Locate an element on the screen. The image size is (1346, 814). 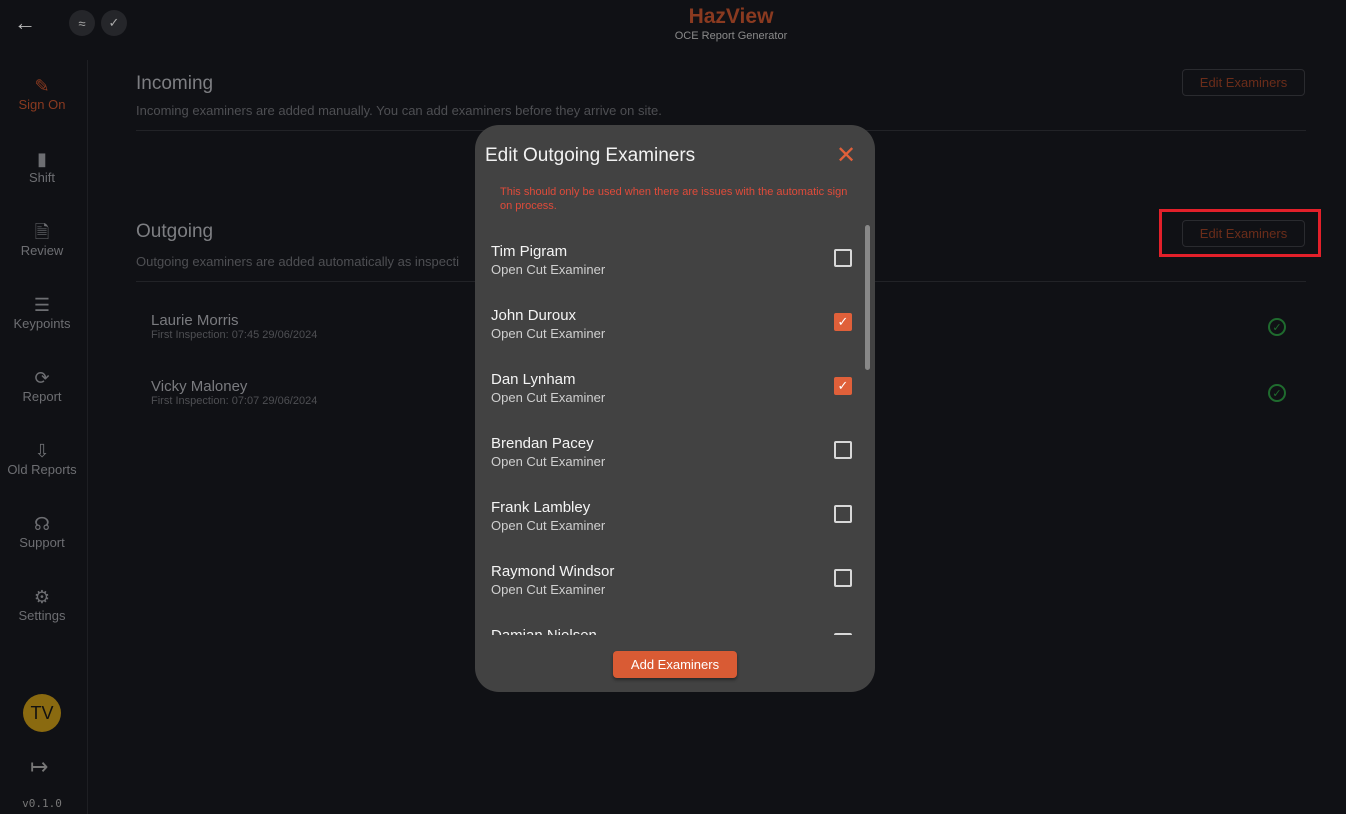
first-inspection: First Inspection: 07:45 29/06/2024 is located at coordinates (234, 335).